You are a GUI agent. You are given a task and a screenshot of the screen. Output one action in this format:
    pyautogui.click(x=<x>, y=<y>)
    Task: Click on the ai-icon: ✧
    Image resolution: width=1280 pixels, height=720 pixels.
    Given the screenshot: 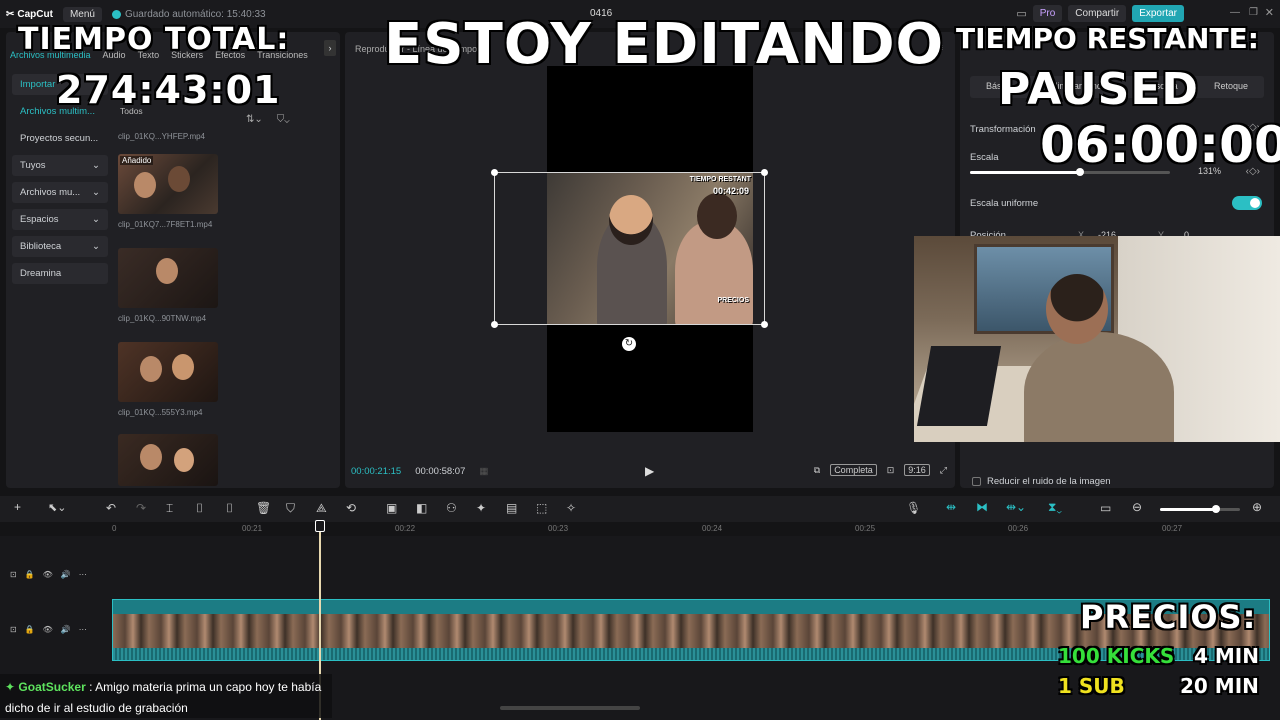 What is the action you would take?
    pyautogui.click(x=571, y=508)
    